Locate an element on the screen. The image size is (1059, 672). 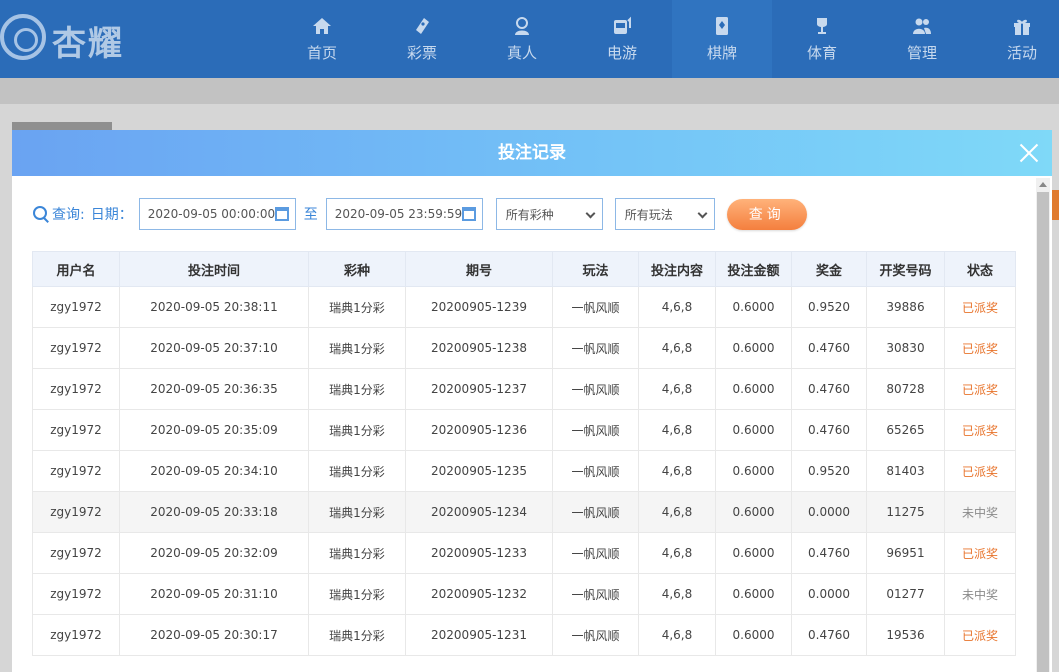
close-icon is located at coordinates (1029, 153).